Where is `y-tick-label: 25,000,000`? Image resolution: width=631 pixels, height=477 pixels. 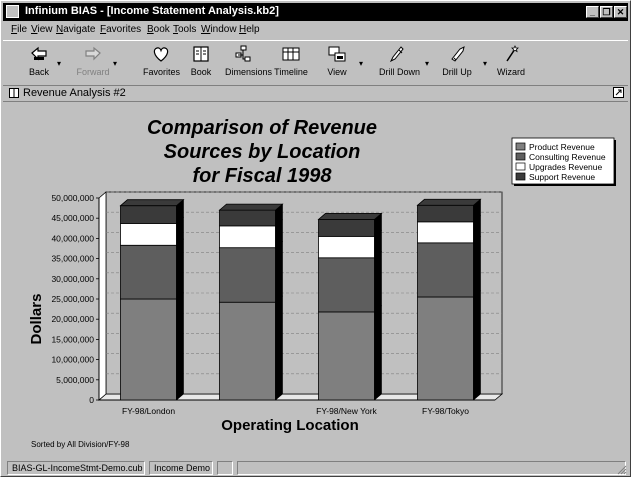
y-tick-label: 25,000,000 is located at coordinates (72, 299).